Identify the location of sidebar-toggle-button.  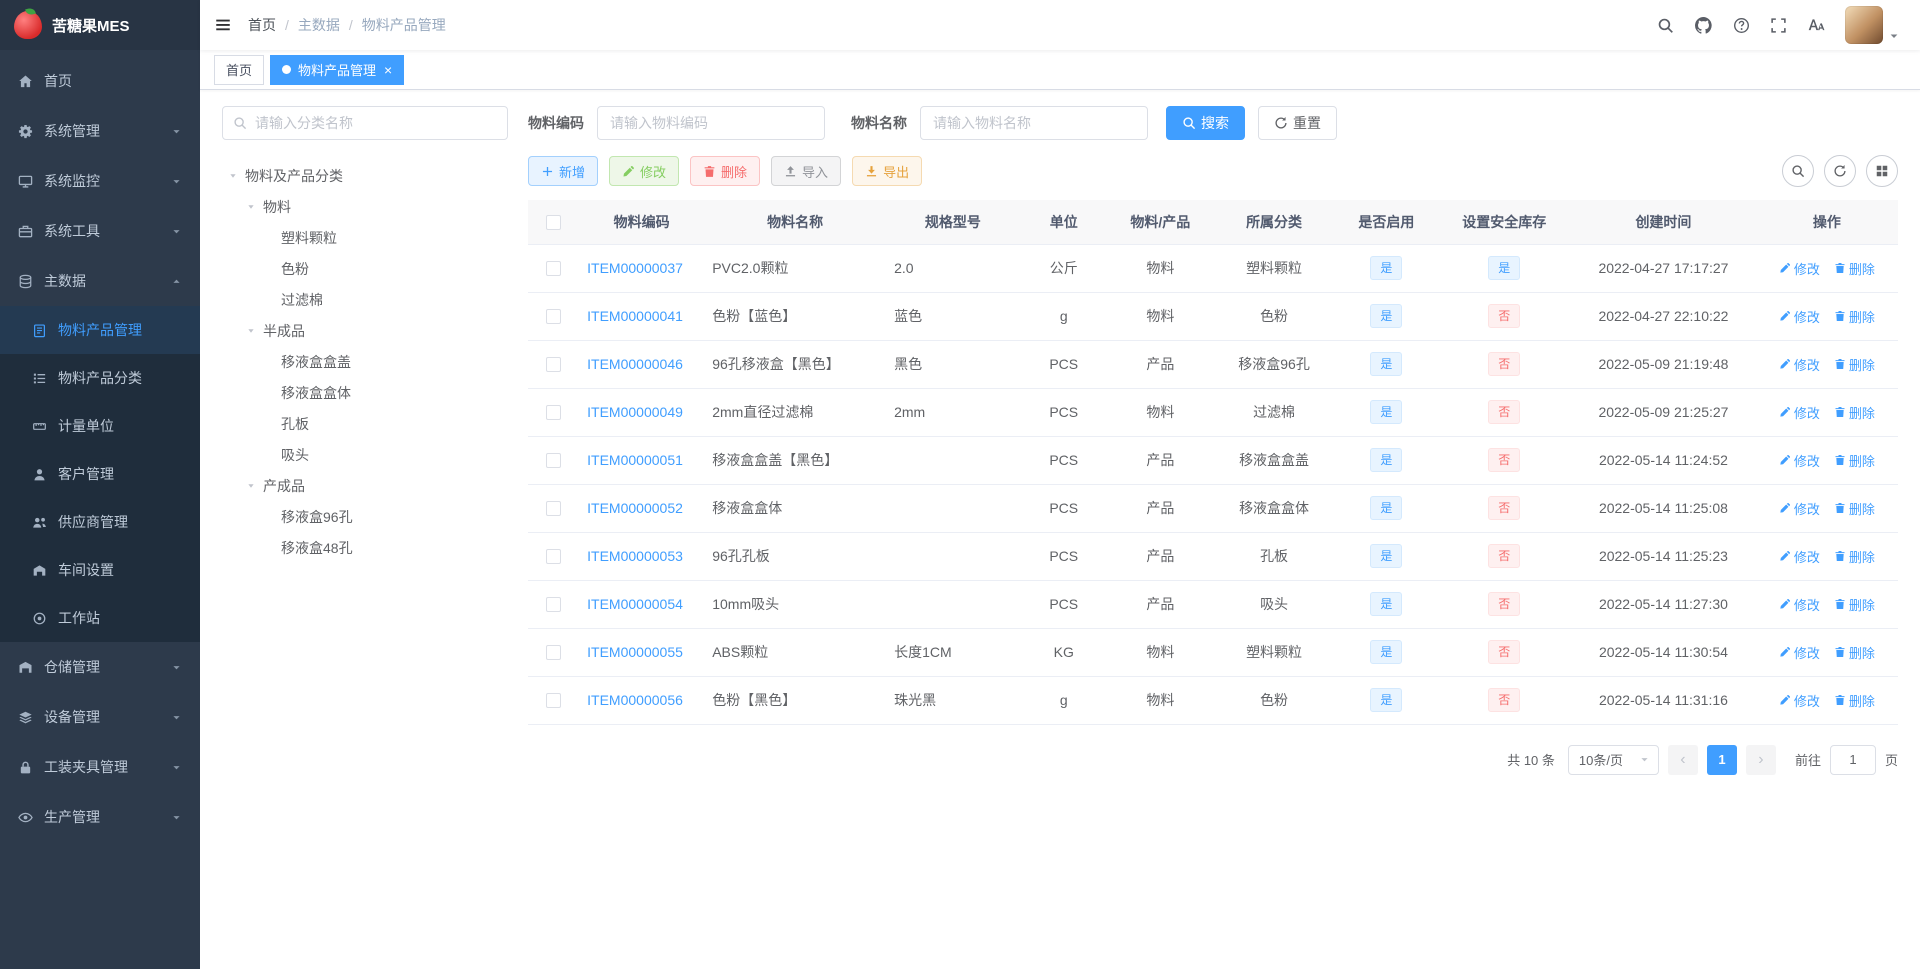
(223, 25).